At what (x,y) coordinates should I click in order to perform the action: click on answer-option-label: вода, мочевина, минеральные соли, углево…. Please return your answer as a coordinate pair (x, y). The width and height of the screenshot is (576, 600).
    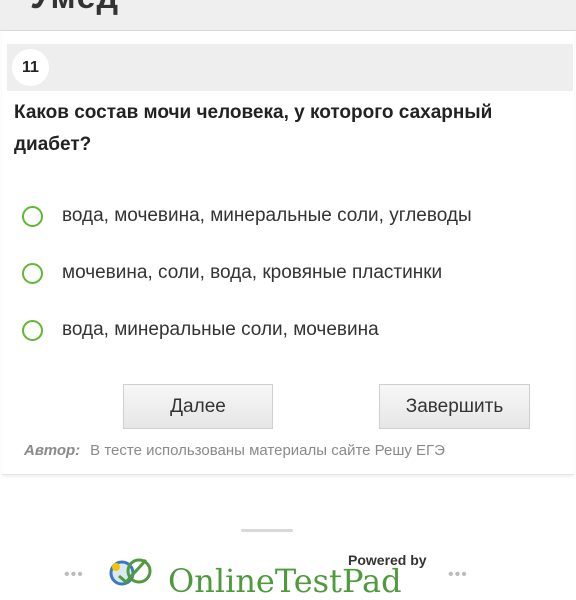
    Looking at the image, I should click on (267, 215).